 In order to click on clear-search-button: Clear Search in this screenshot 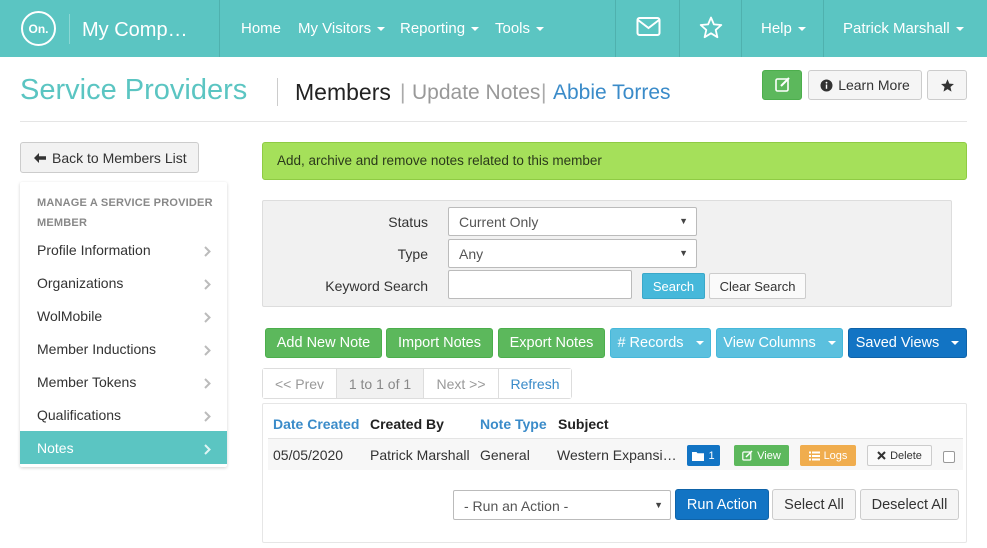, I will do `click(757, 286)`.